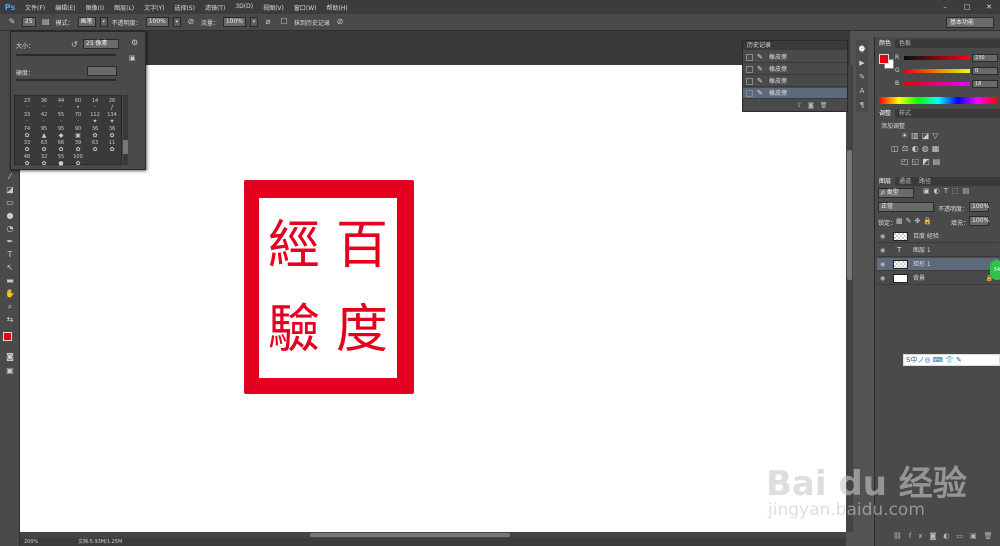 The height and width of the screenshot is (546, 1000). What do you see at coordinates (922, 161) in the screenshot?
I see `adjustment-icons-row-3: ◰◱◩▤` at bounding box center [922, 161].